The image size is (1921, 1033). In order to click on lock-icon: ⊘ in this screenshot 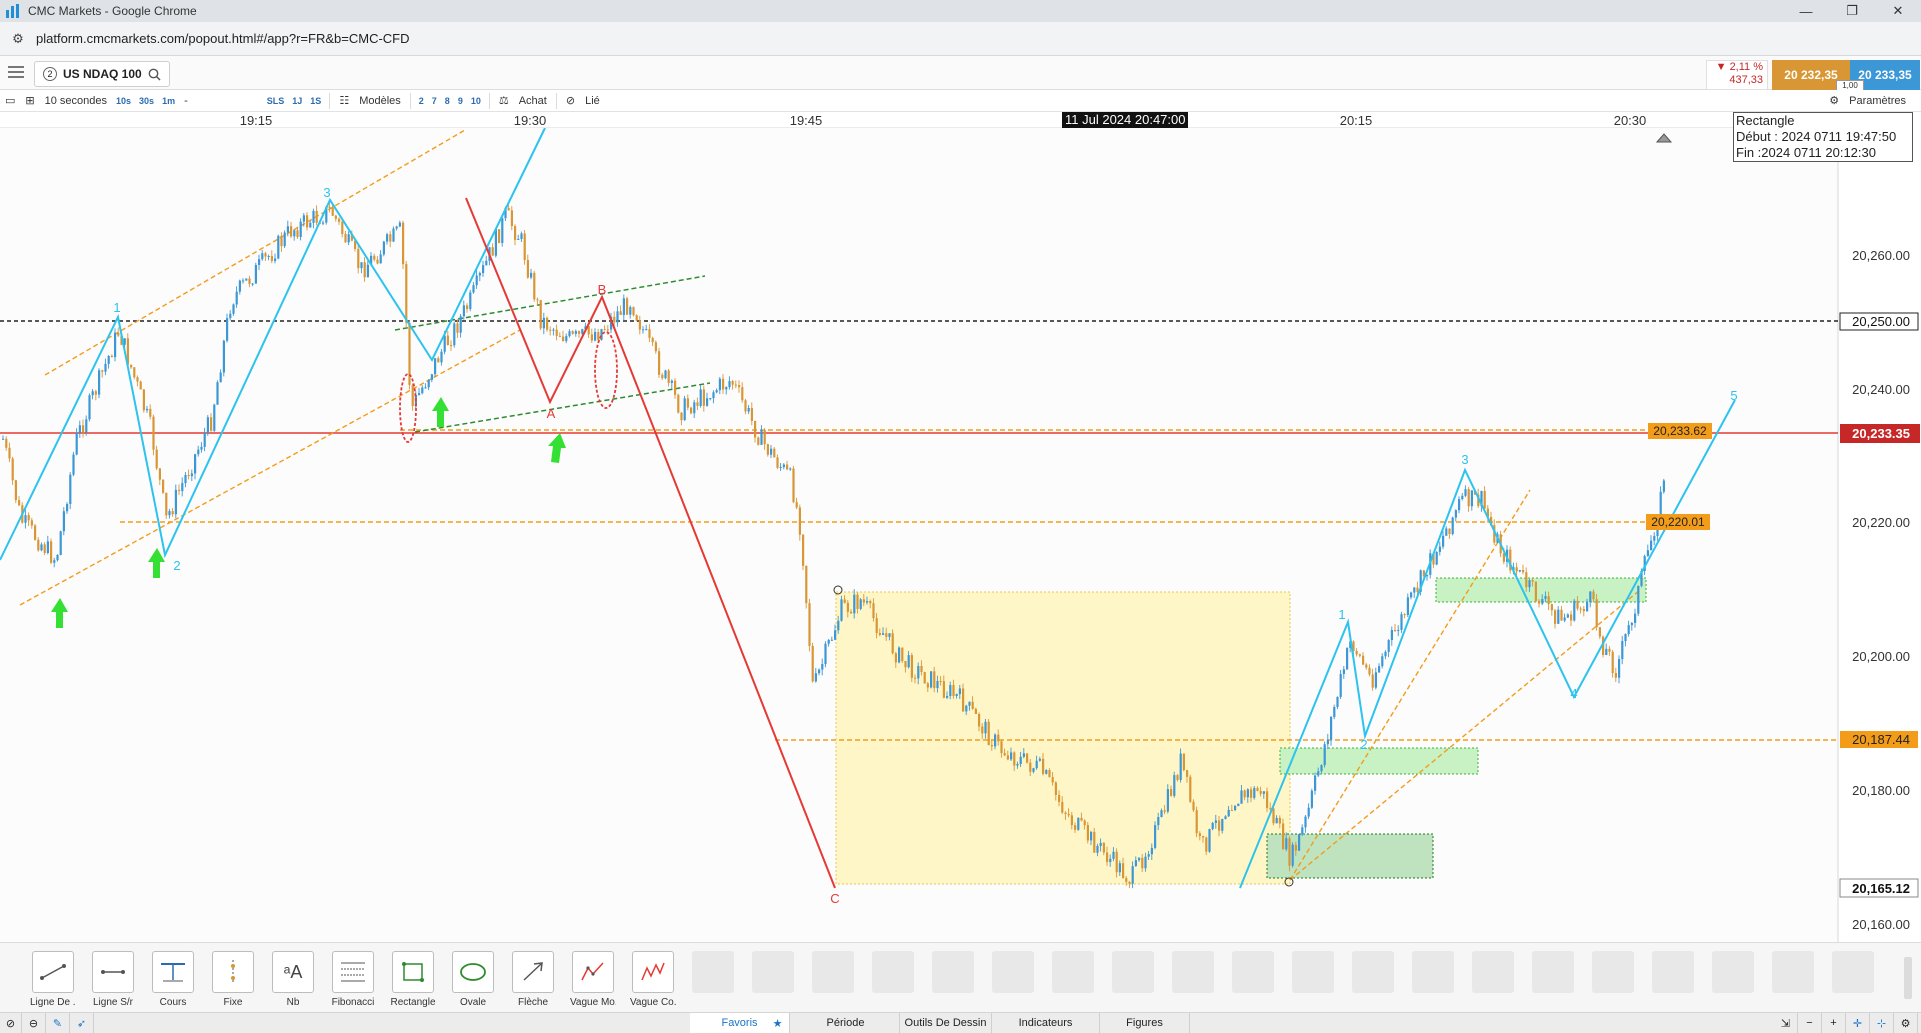, I will do `click(11, 1023)`.